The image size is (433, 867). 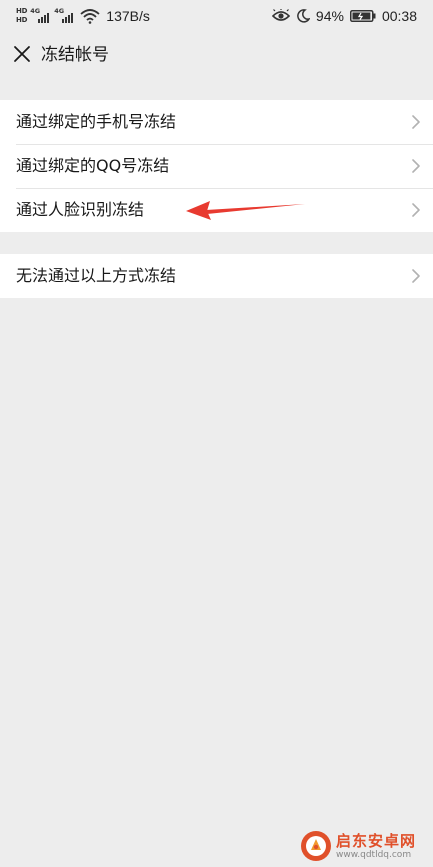 I want to click on option-freeze-by-phone: 通过绑定的手机号冻结, so click(x=216, y=122).